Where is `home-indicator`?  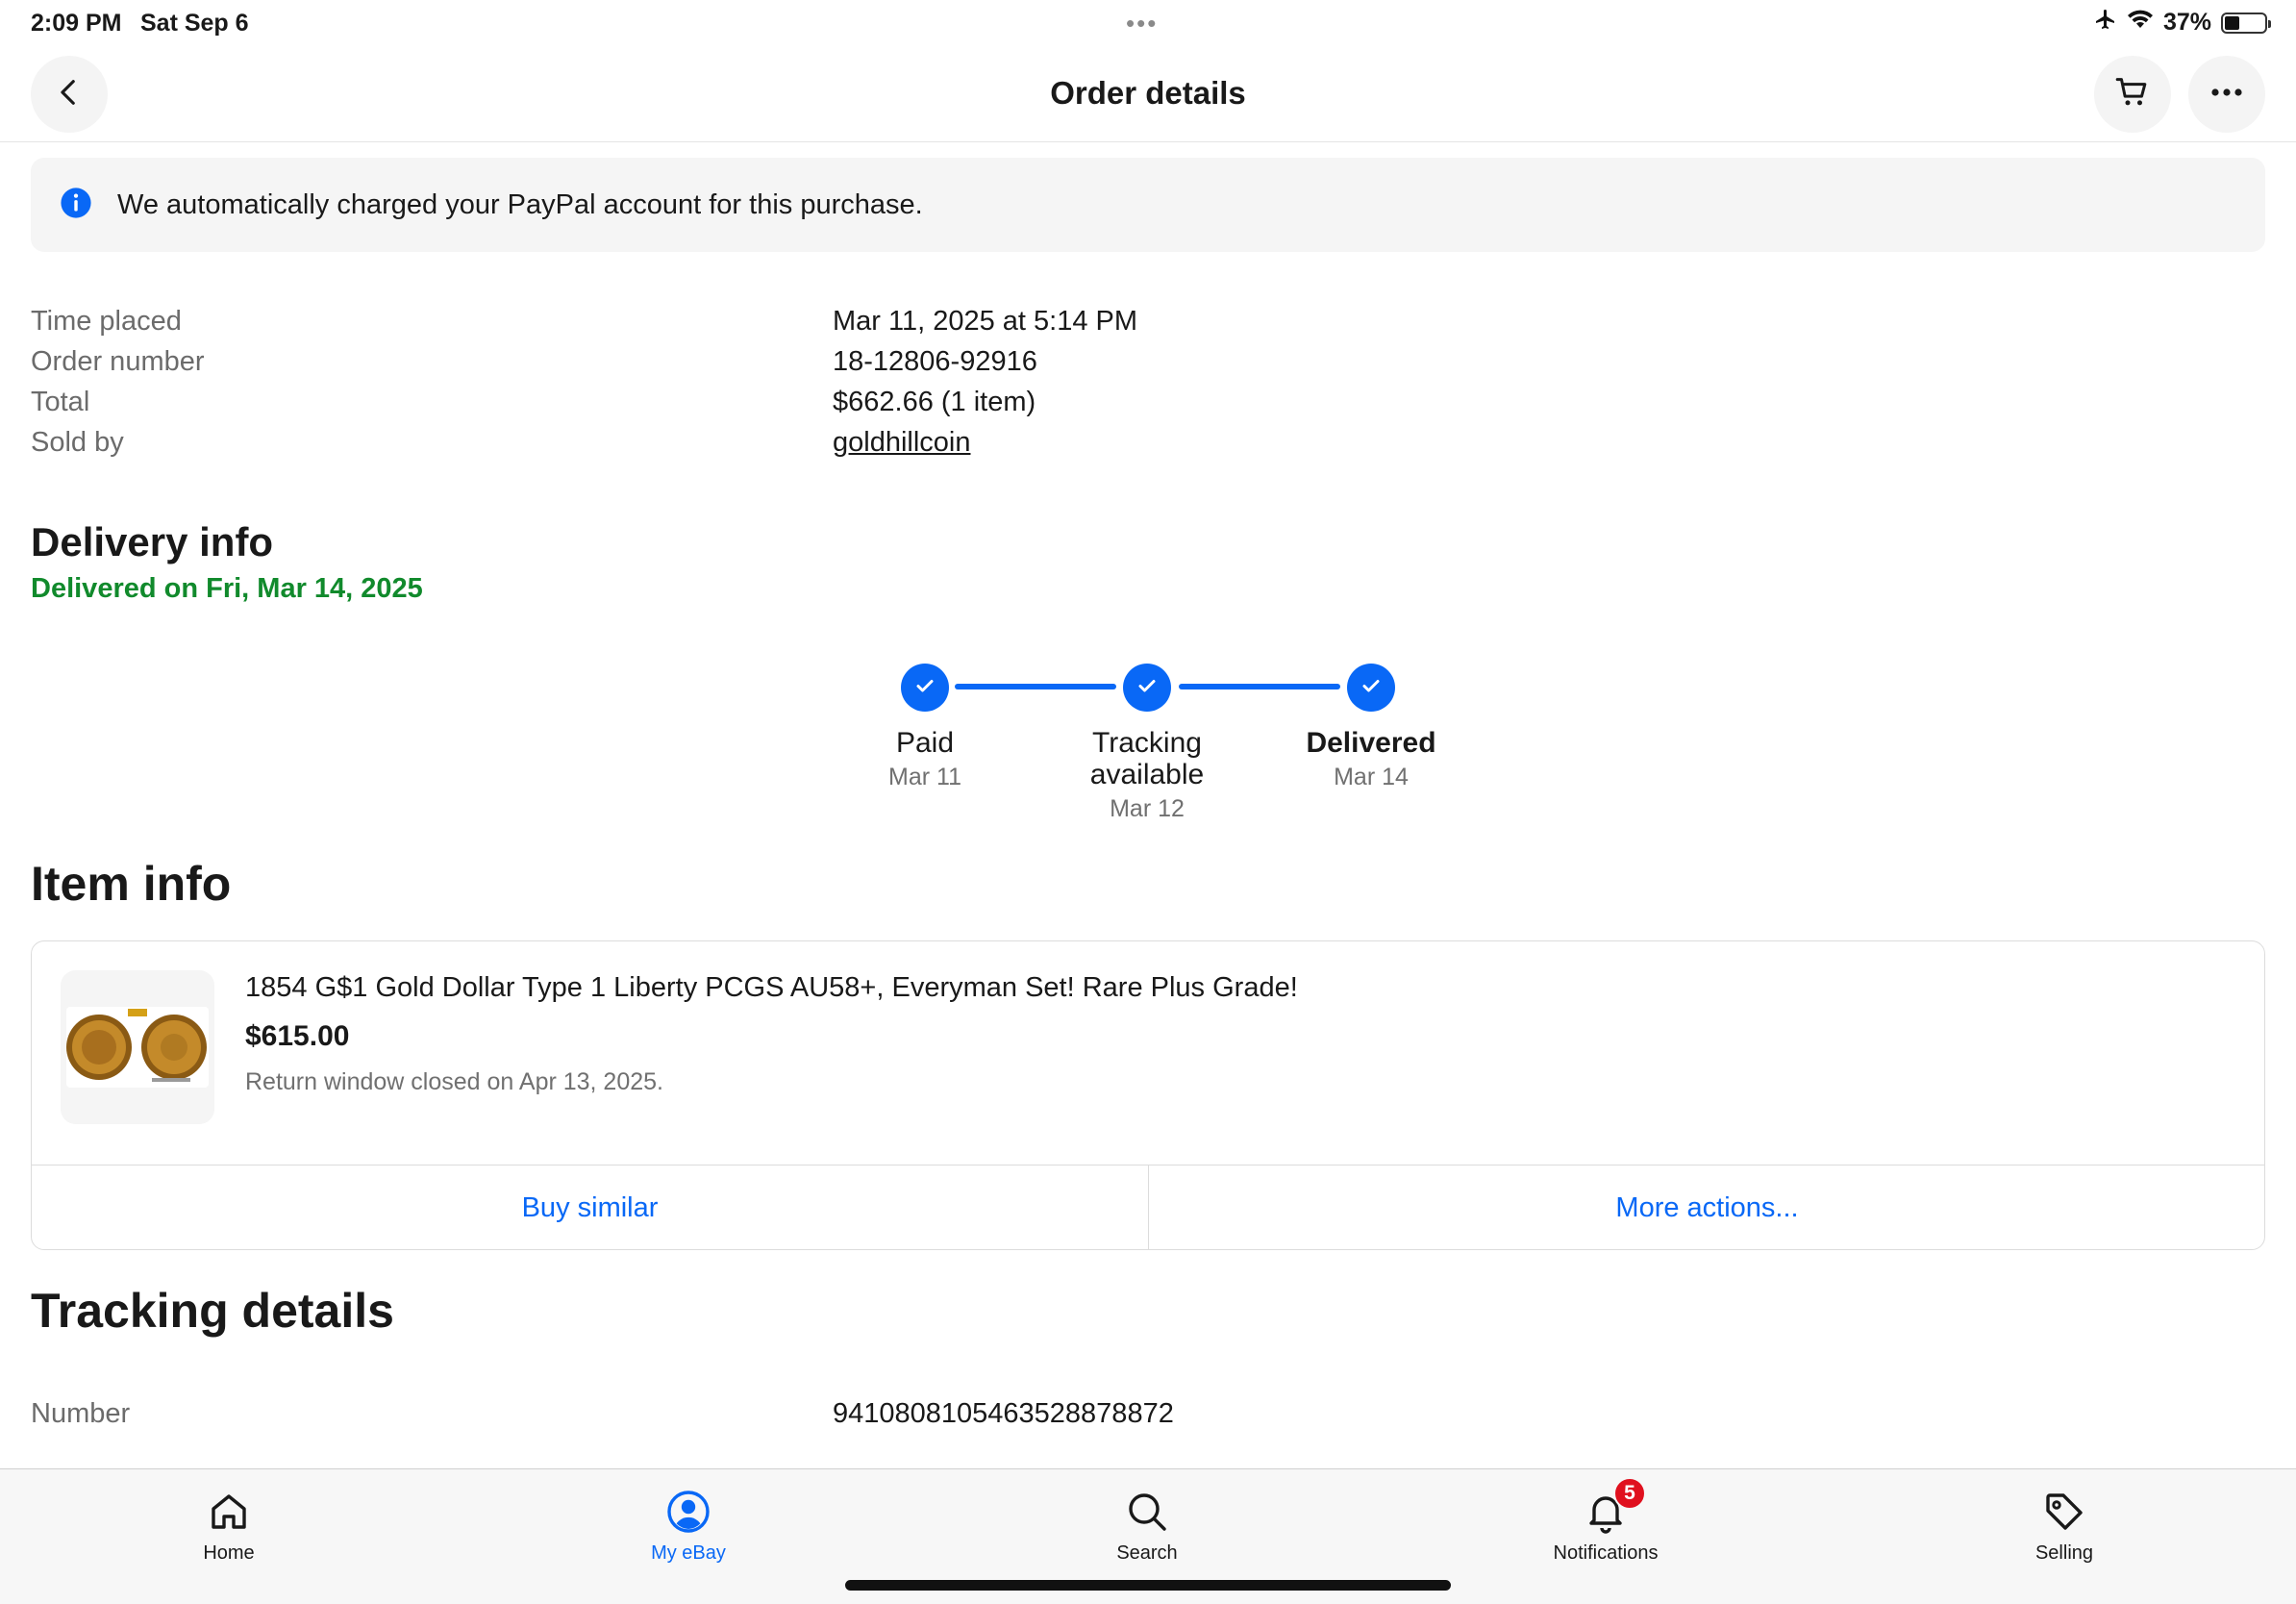
home-indicator is located at coordinates (1148, 1585).